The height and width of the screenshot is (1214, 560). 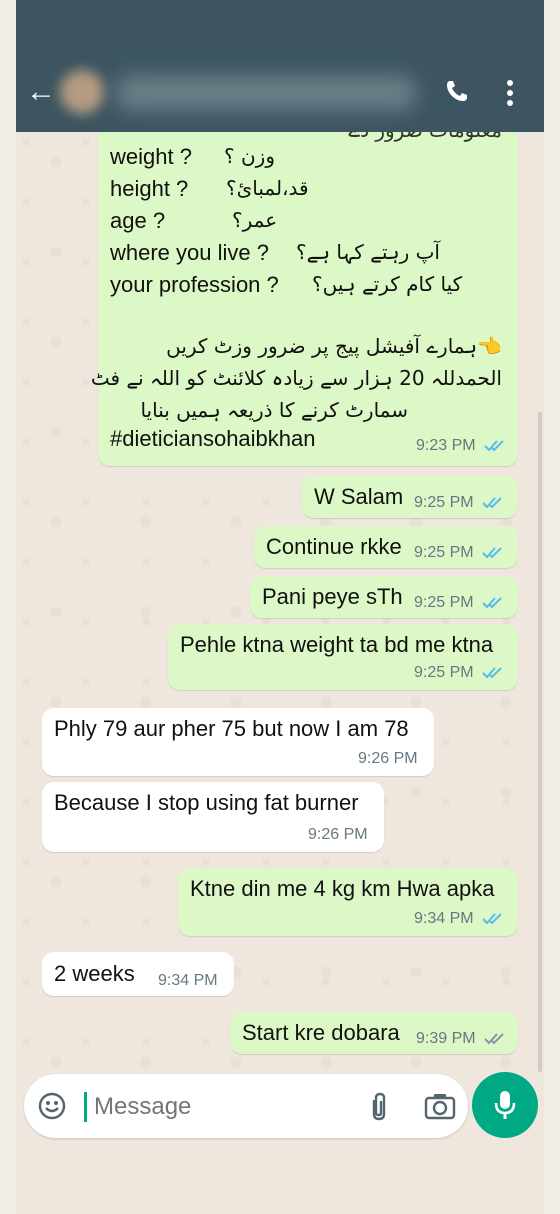 I want to click on form-line-en: height ?, so click(x=149, y=188).